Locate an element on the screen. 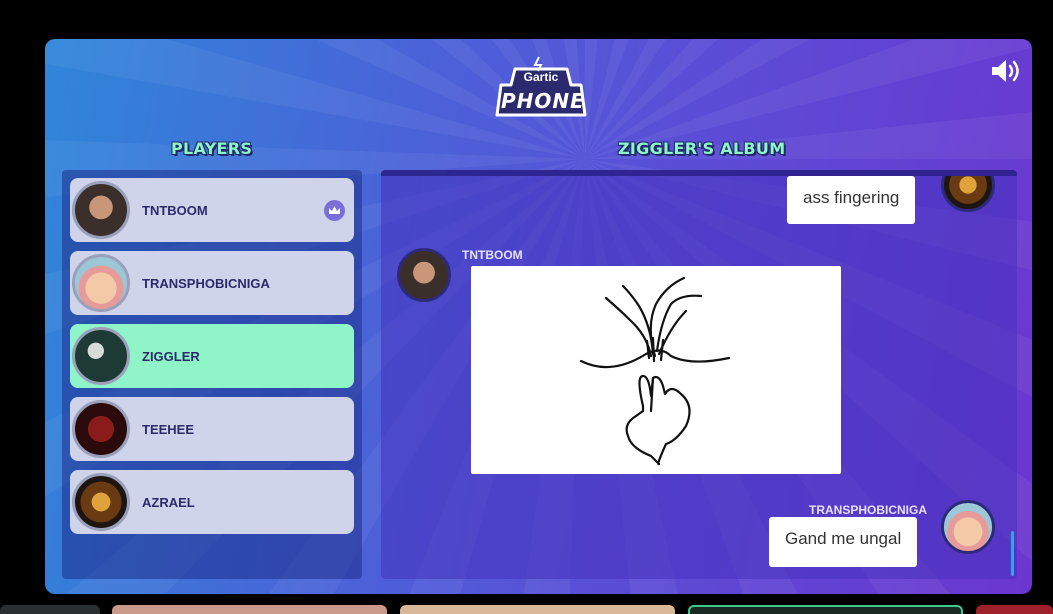 The height and width of the screenshot is (614, 1053). logo-bottom-text: PHONE is located at coordinates (543, 101).